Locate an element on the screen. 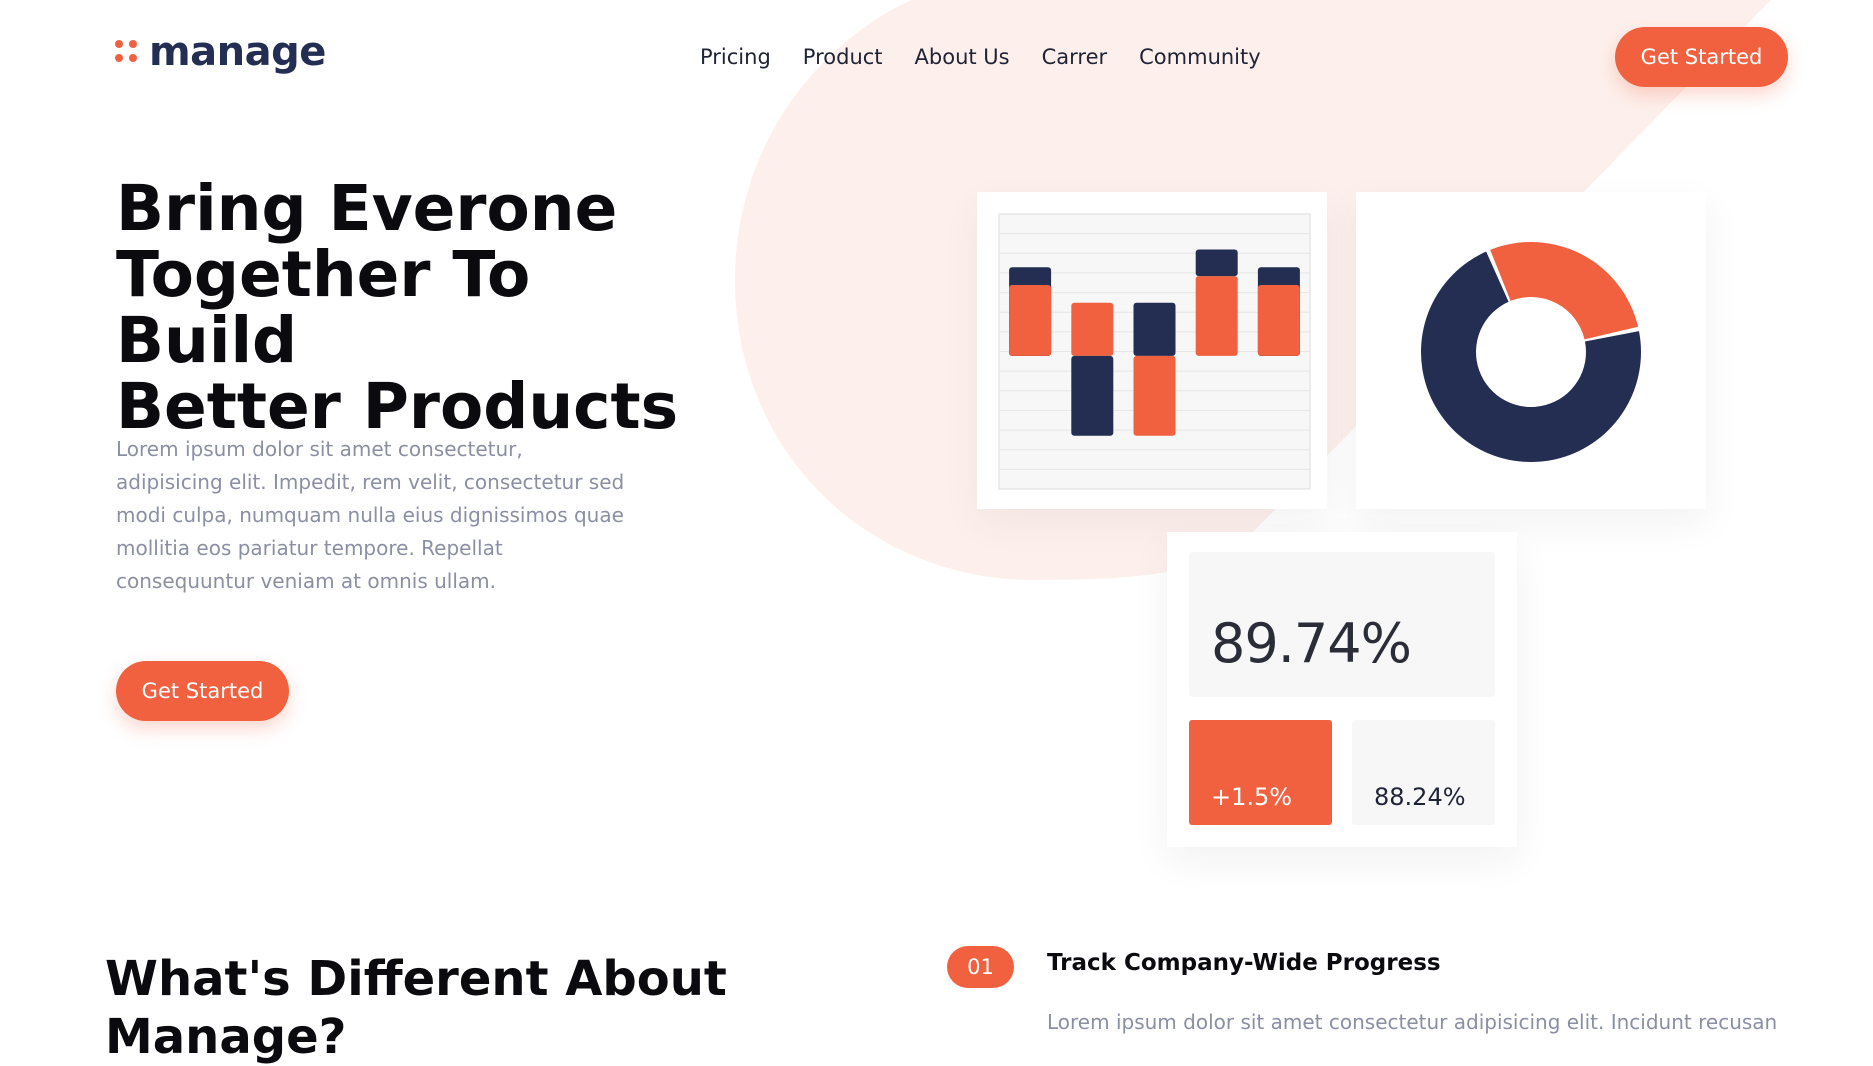 This screenshot has height=1066, width=1873. bar-chart-card is located at coordinates (1152, 350).